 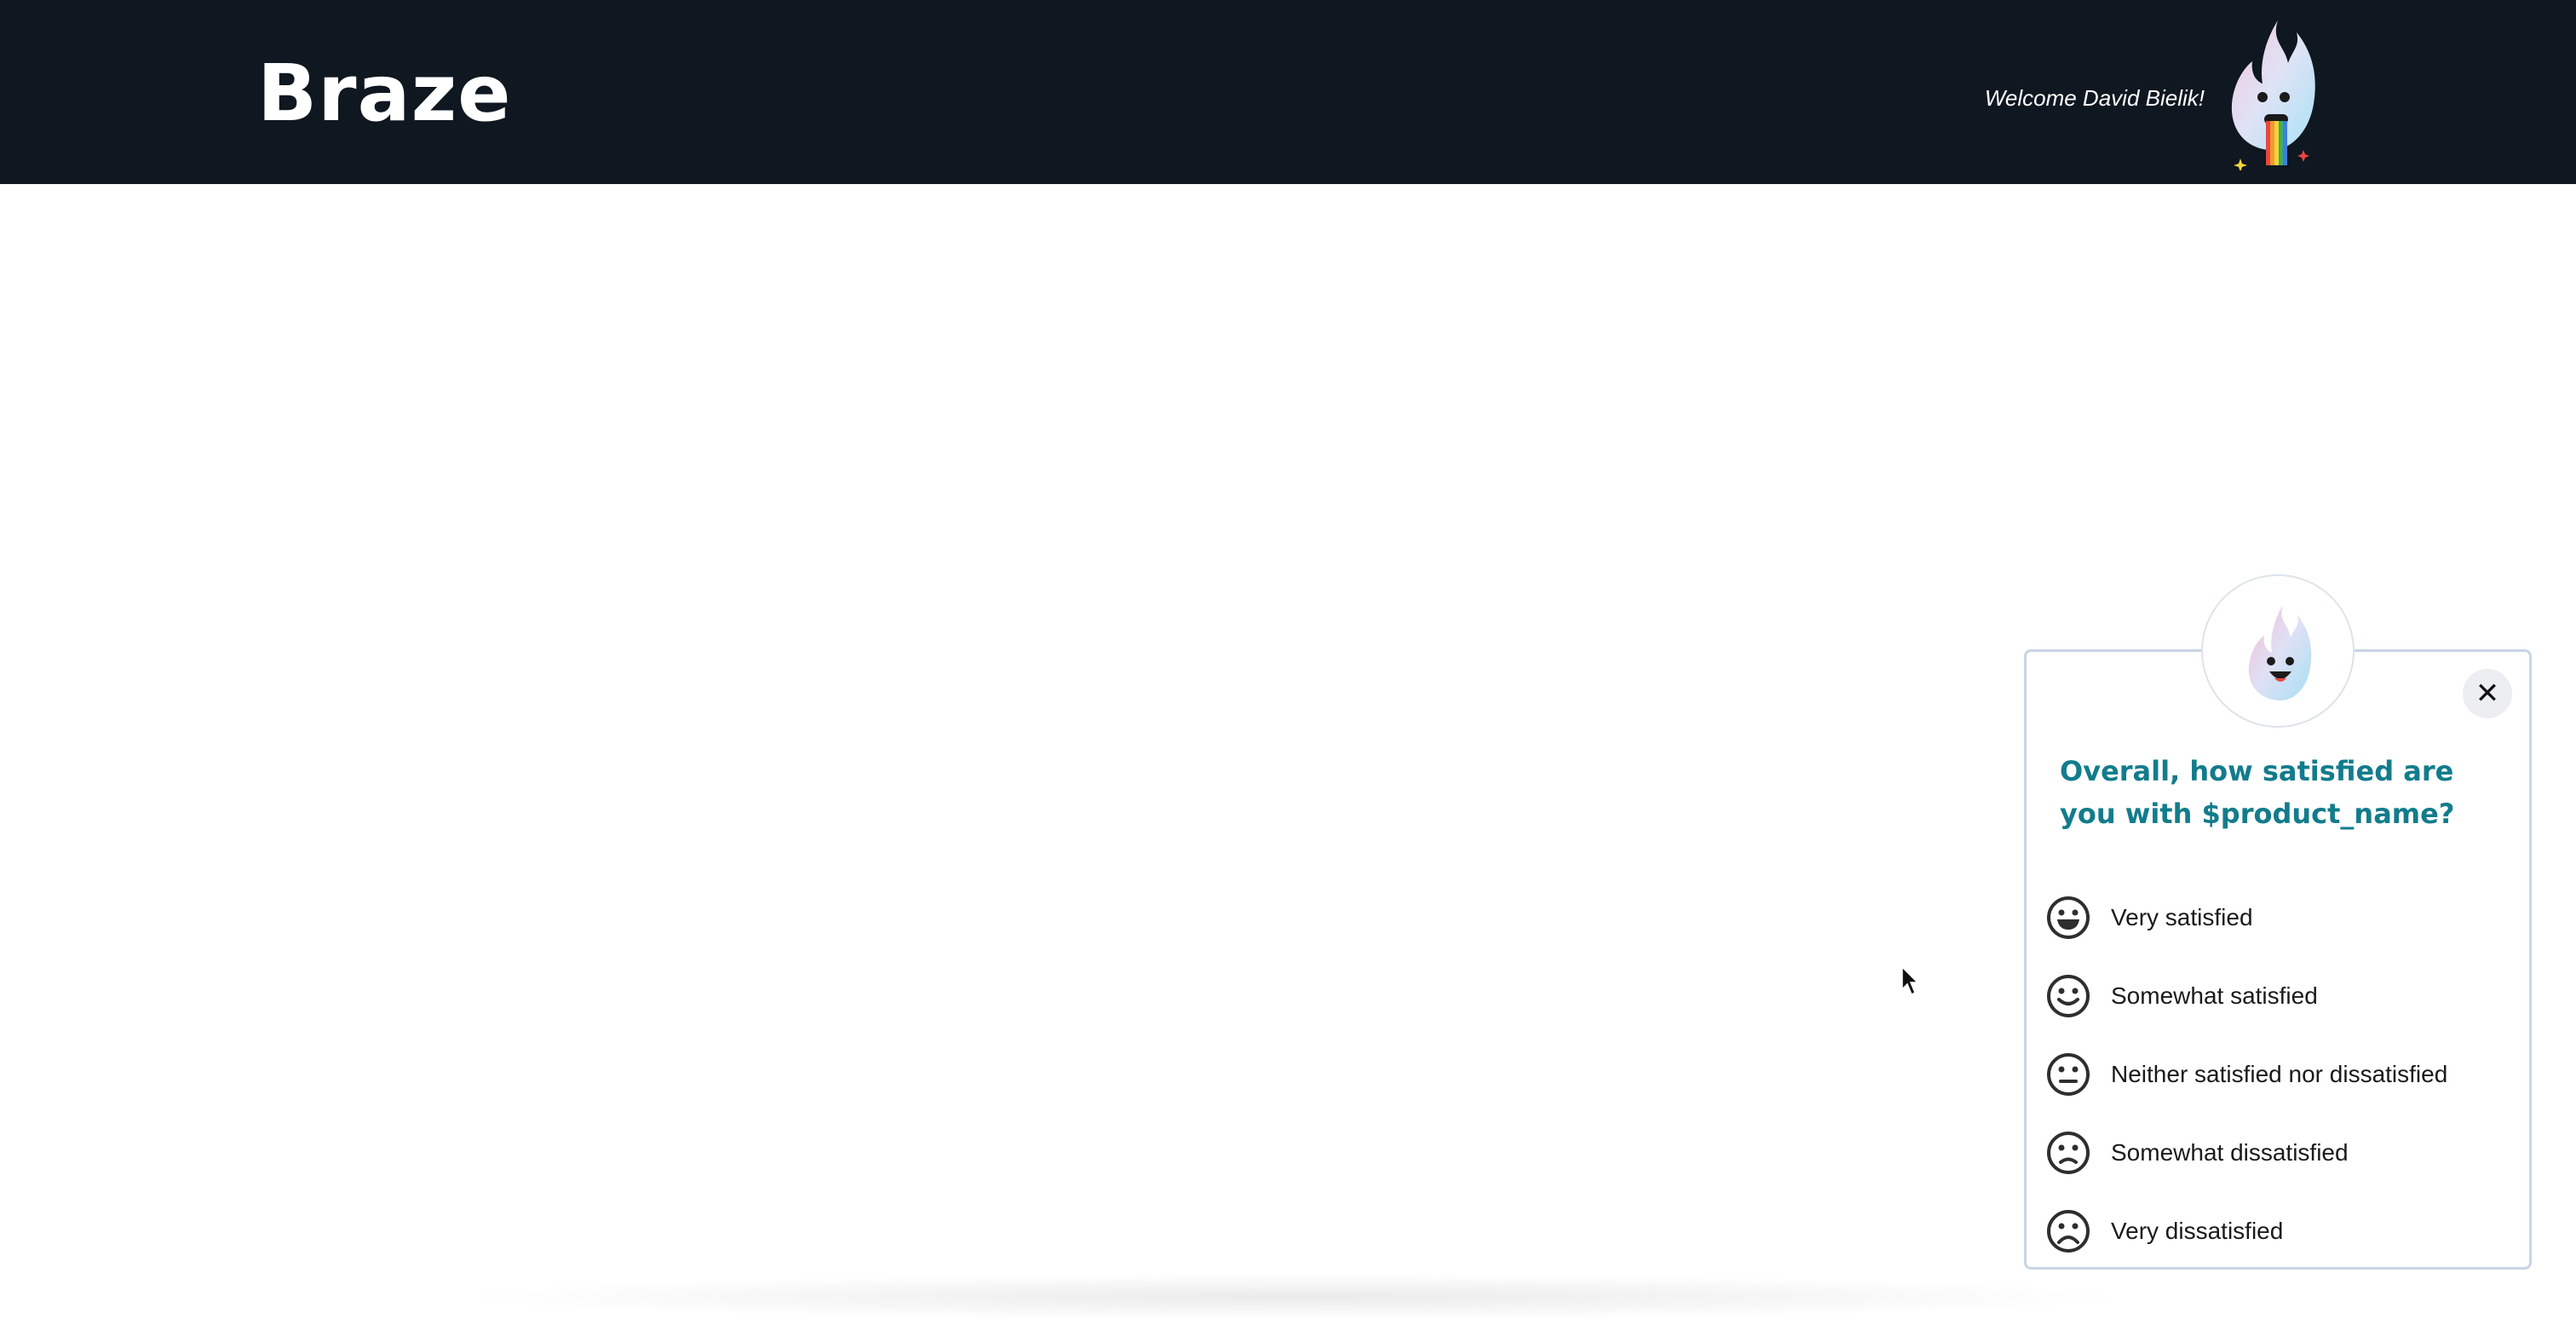 What do you see at coordinates (2487, 694) in the screenshot?
I see `close-button: ✕` at bounding box center [2487, 694].